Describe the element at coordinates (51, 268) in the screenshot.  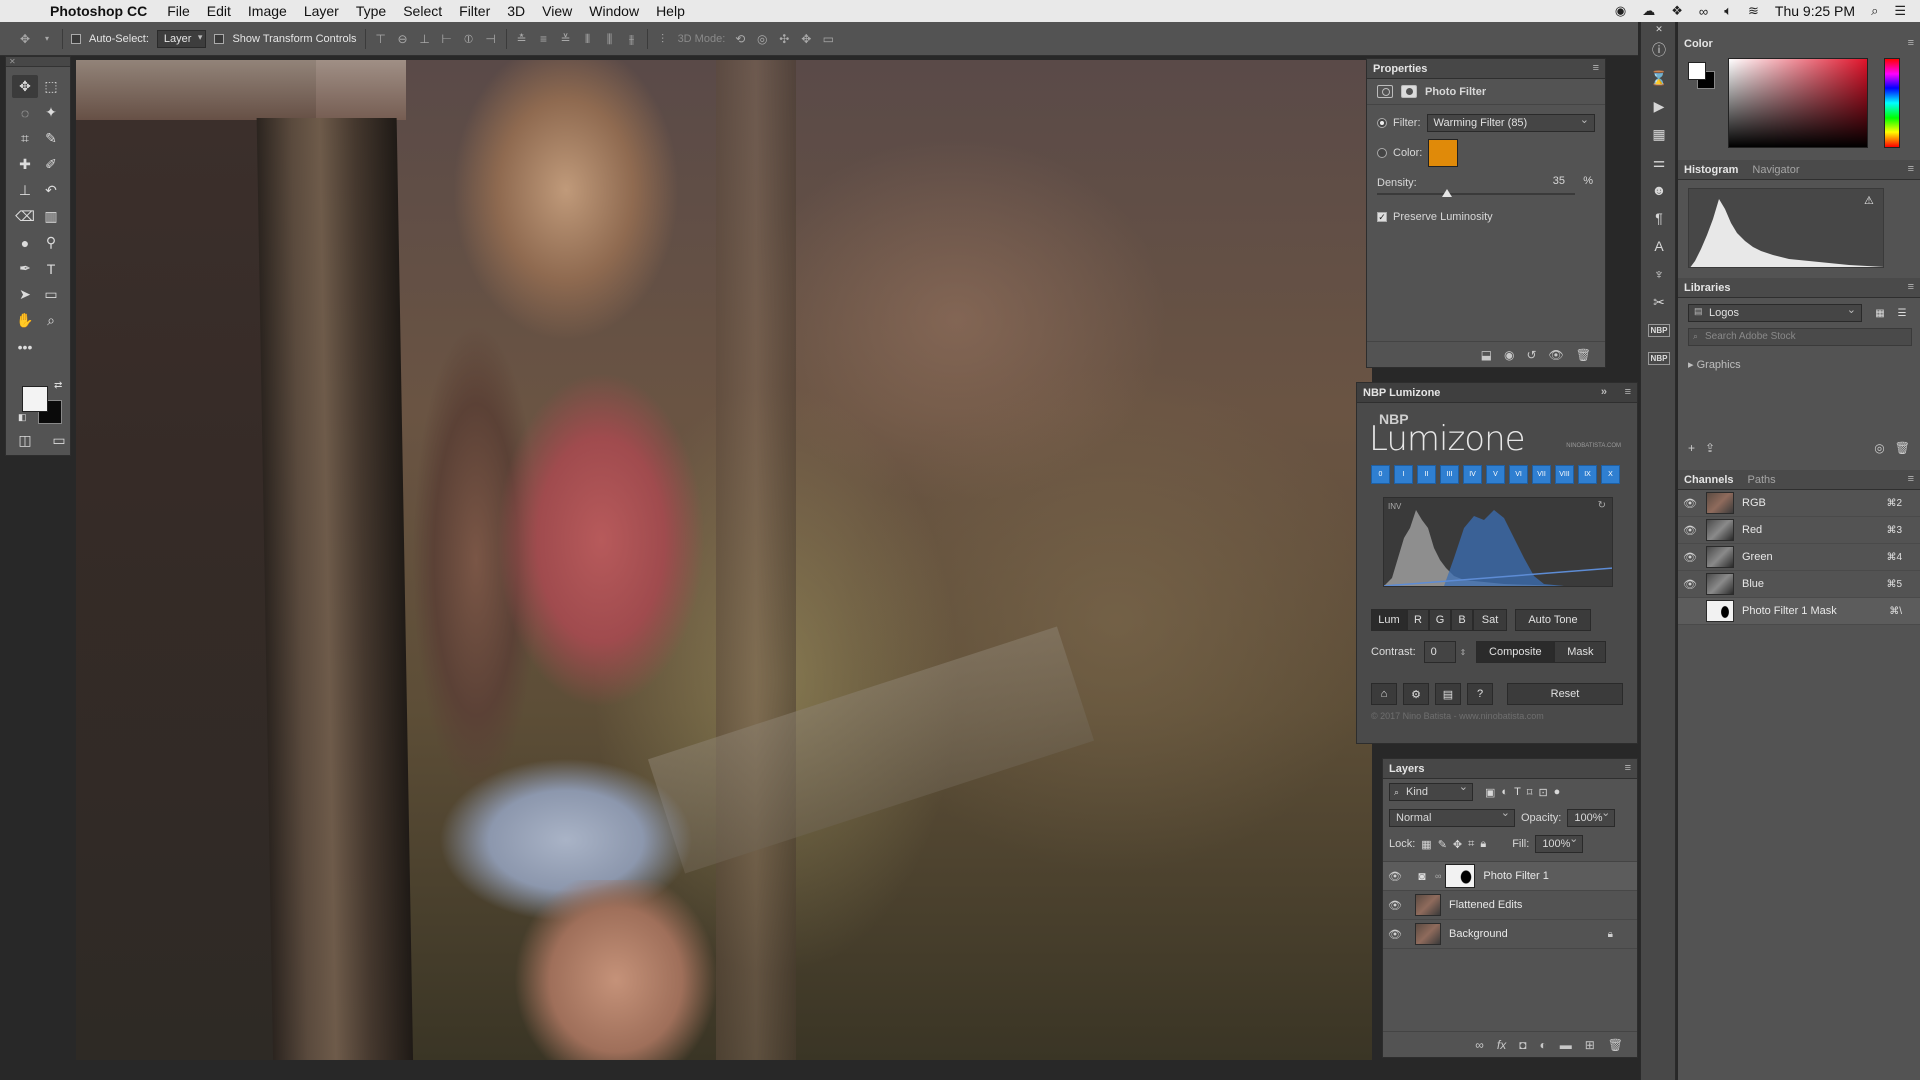
I see `type-tool-icon: T` at that location.